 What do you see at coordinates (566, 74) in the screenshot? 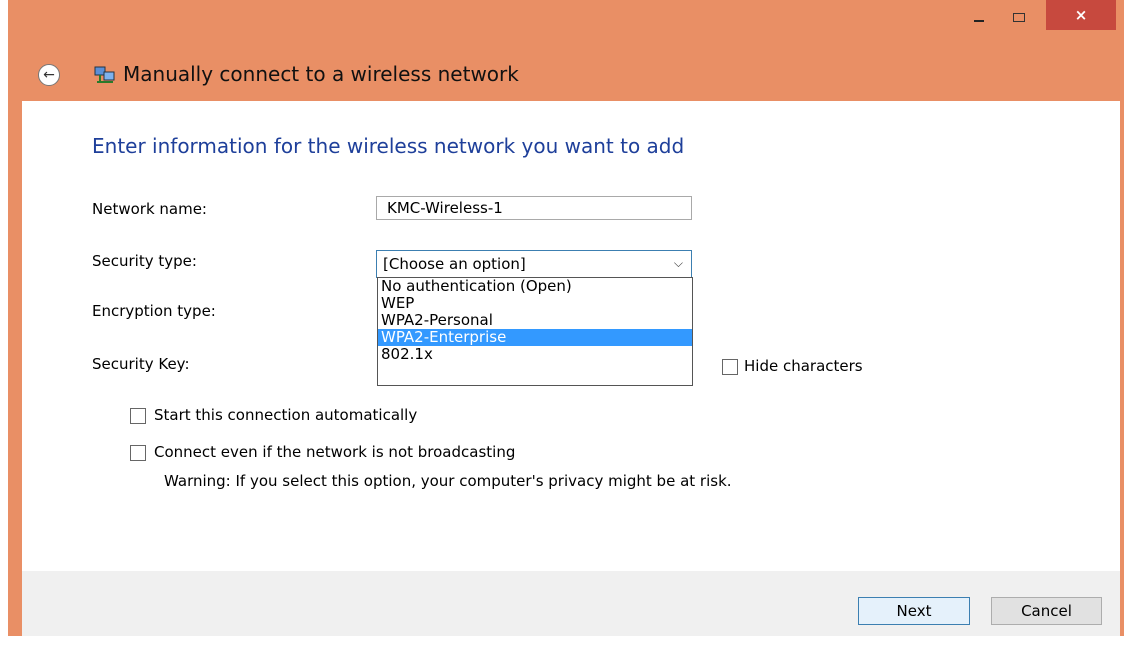
I see `dialog-header: ← Manually connect to a wireless network` at bounding box center [566, 74].